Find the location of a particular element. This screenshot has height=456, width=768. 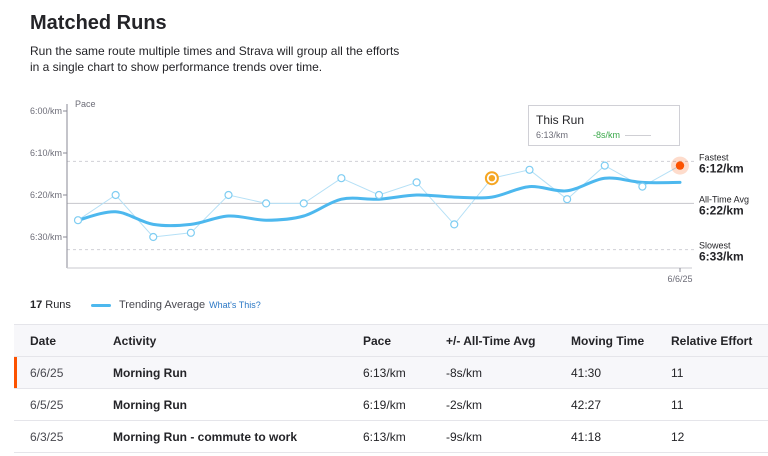

chart-legend: 17 Runs Trending Average What's This? is located at coordinates (145, 305).